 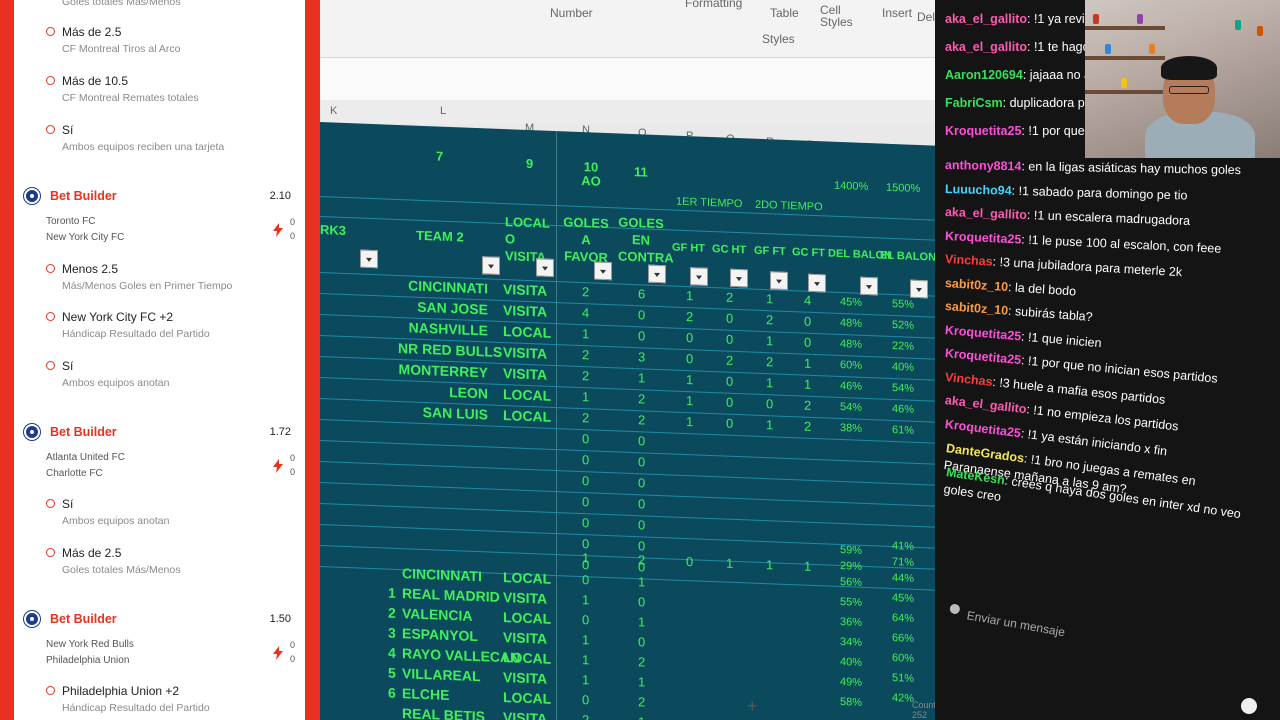 I want to click on pct-cell: 59%, so click(x=851, y=550).